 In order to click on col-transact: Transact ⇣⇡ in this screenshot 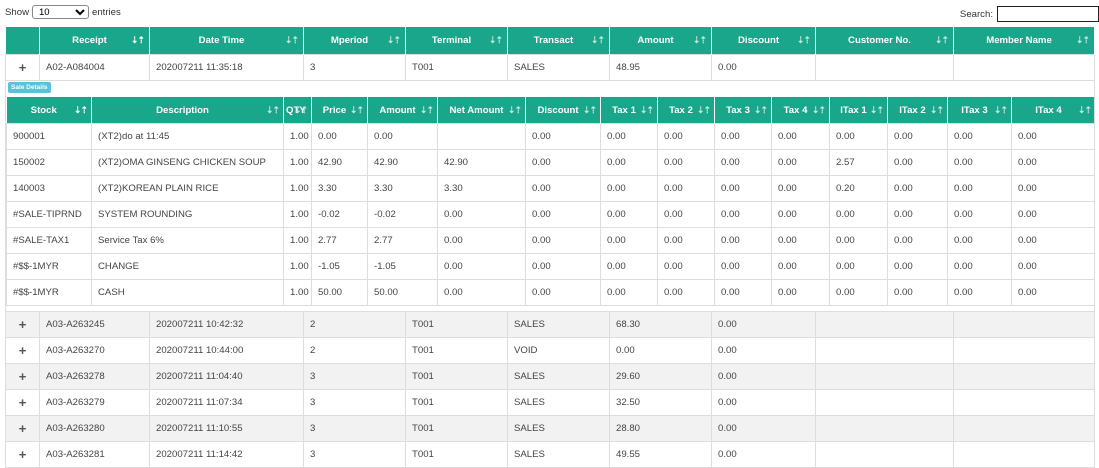, I will do `click(558, 41)`.